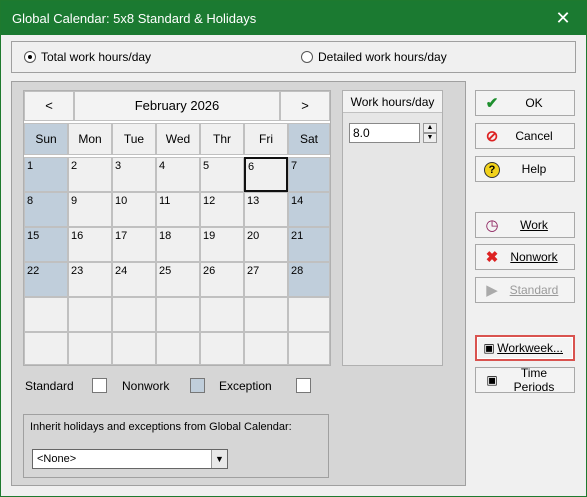 The width and height of the screenshot is (587, 497). I want to click on day-cell: 27, so click(266, 279).